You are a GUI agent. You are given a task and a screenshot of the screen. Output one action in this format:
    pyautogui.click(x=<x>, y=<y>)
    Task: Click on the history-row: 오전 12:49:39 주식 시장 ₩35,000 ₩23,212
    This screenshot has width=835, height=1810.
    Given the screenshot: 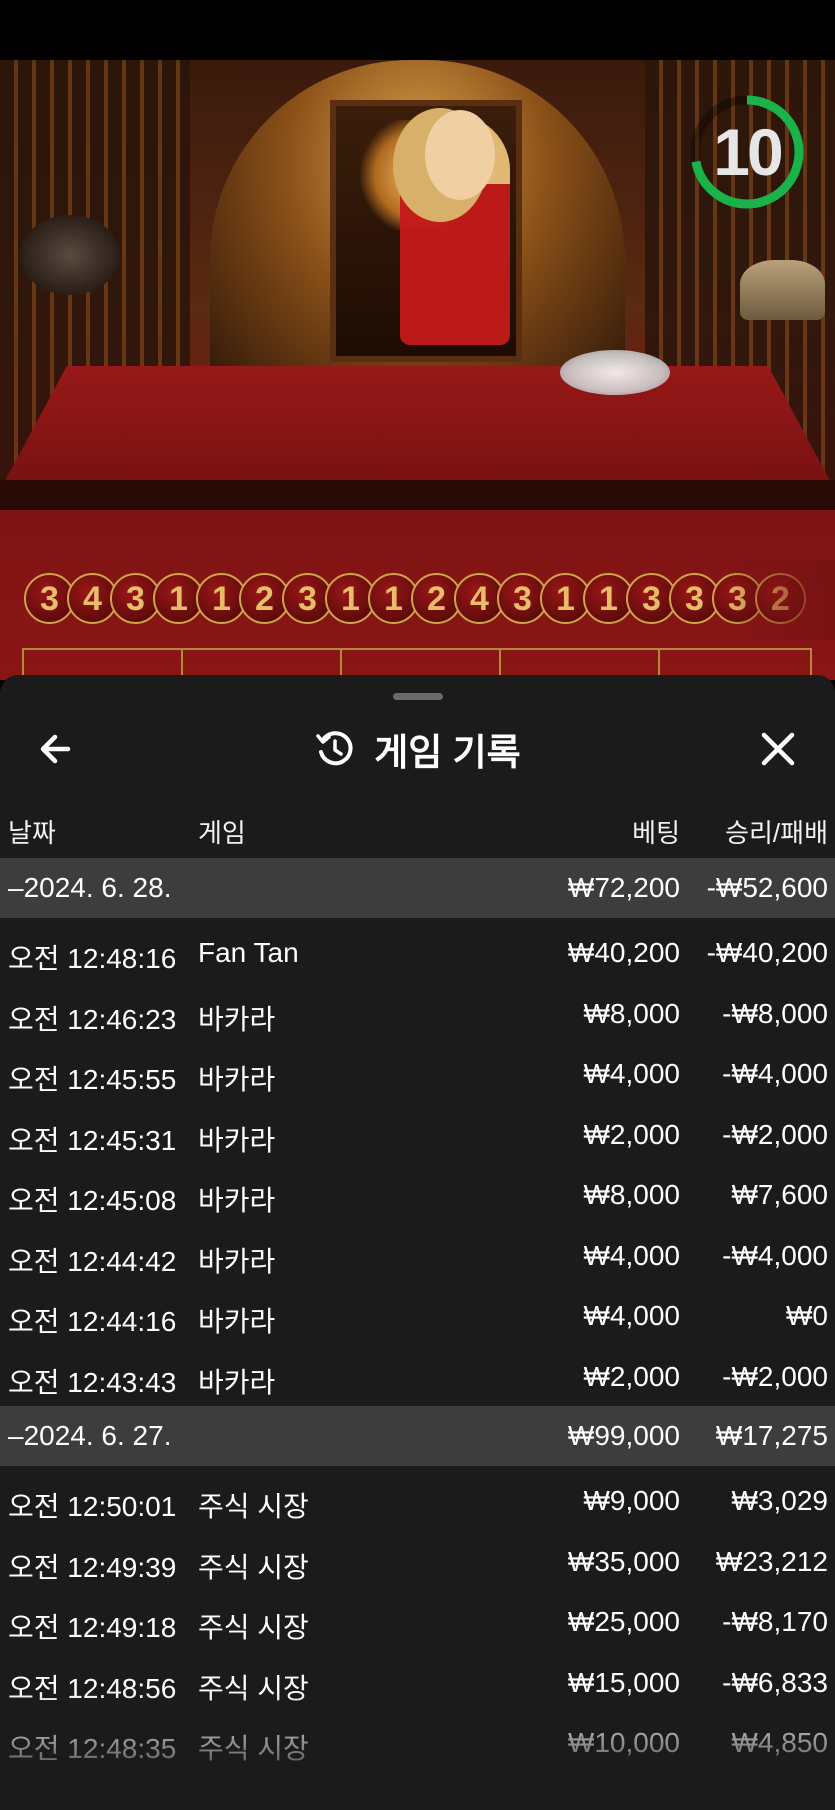 What is the action you would take?
    pyautogui.click(x=417, y=1561)
    